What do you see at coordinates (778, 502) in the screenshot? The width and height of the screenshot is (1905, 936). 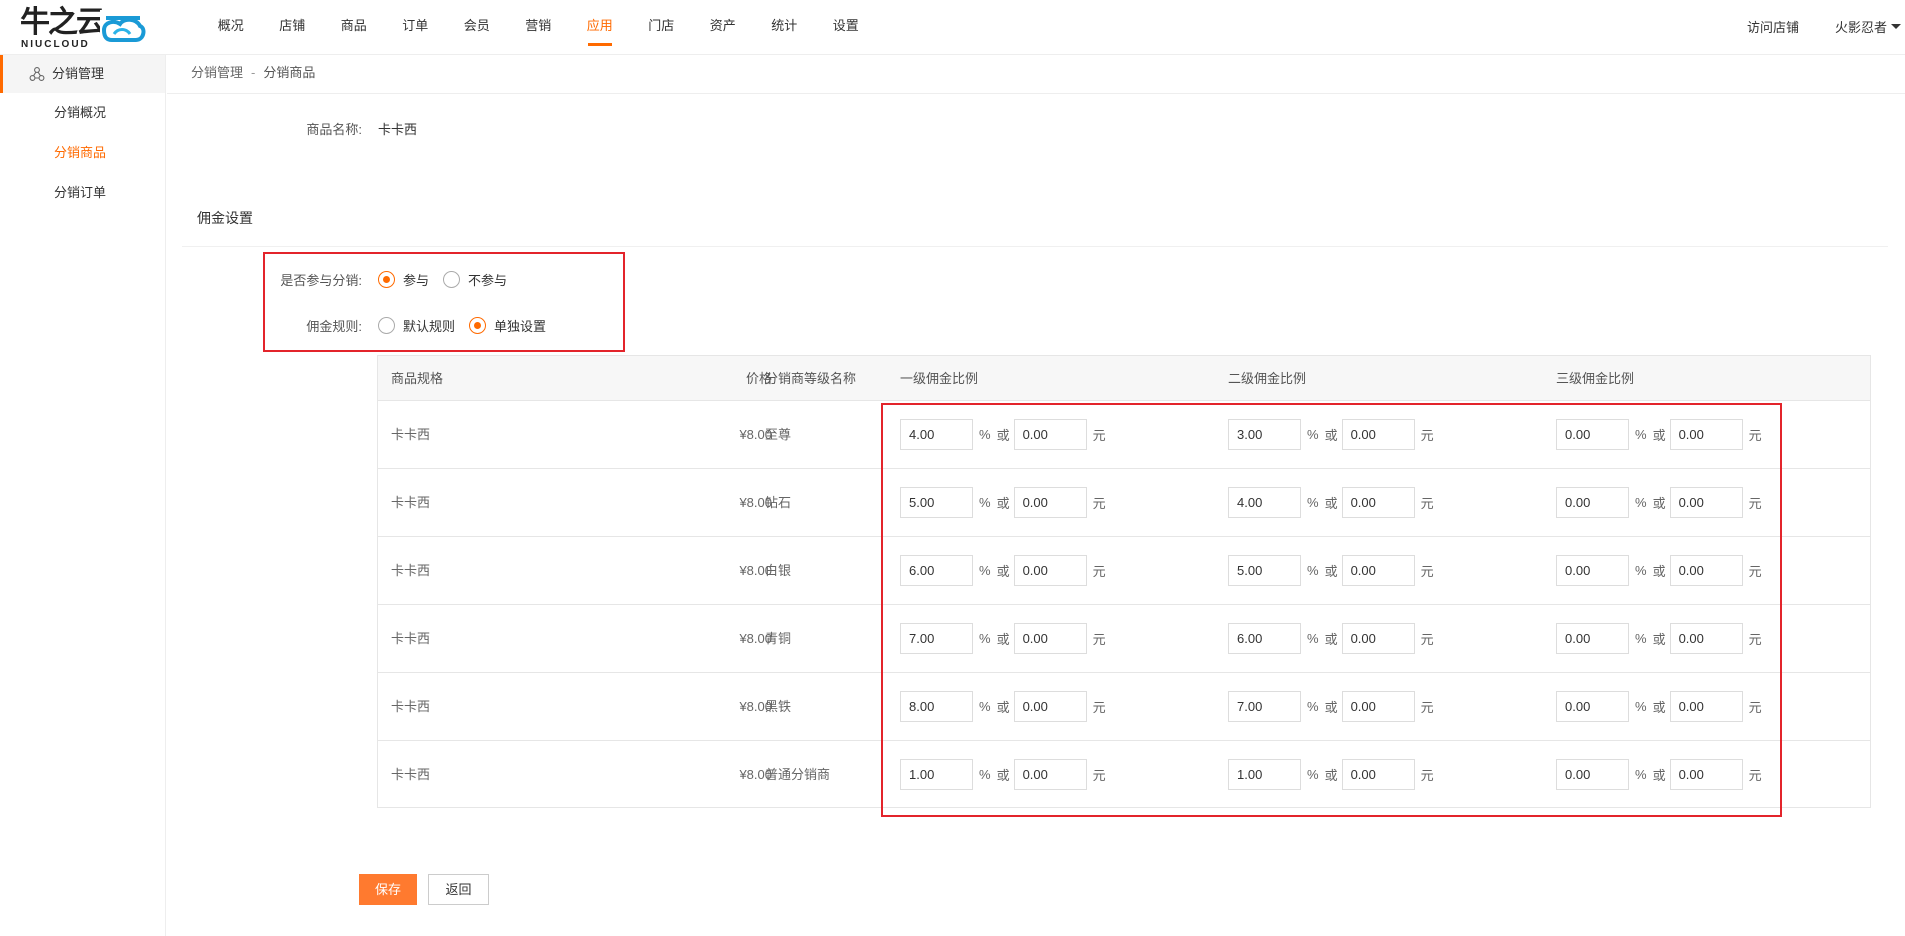 I see `cell-level-name: 钻石` at bounding box center [778, 502].